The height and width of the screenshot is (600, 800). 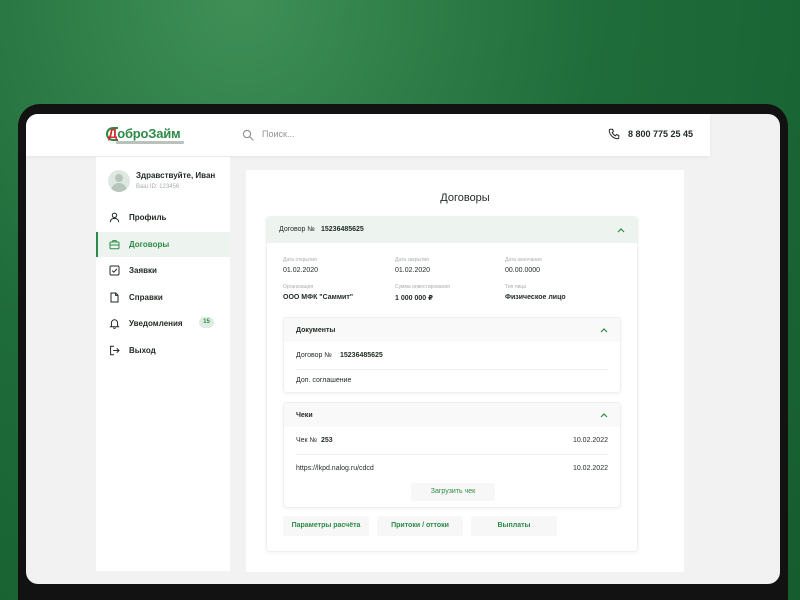 I want to click on document-number: 15236485625, so click(x=361, y=355).